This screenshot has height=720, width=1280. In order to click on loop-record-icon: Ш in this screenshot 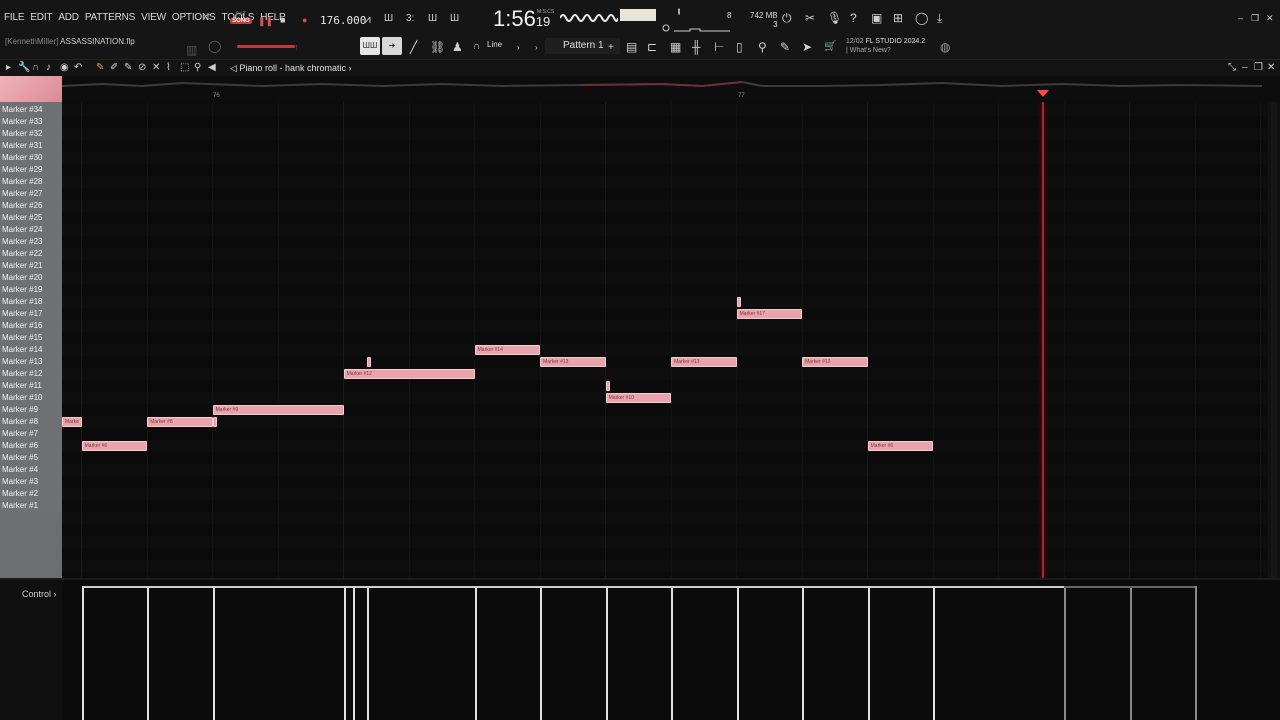, I will do `click(454, 19)`.